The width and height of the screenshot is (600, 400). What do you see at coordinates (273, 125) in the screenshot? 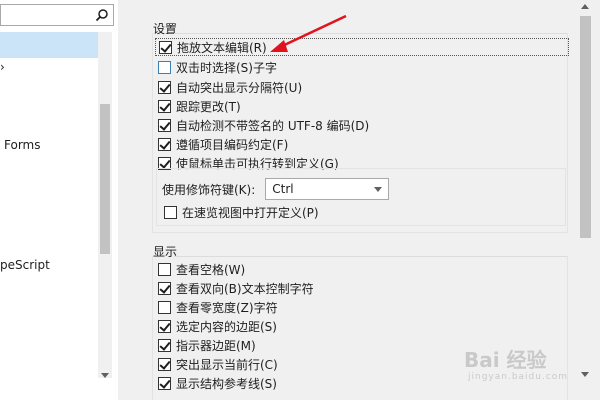
I see `option-label: 自动检测不带签名的 UTF-8 编码(D)` at bounding box center [273, 125].